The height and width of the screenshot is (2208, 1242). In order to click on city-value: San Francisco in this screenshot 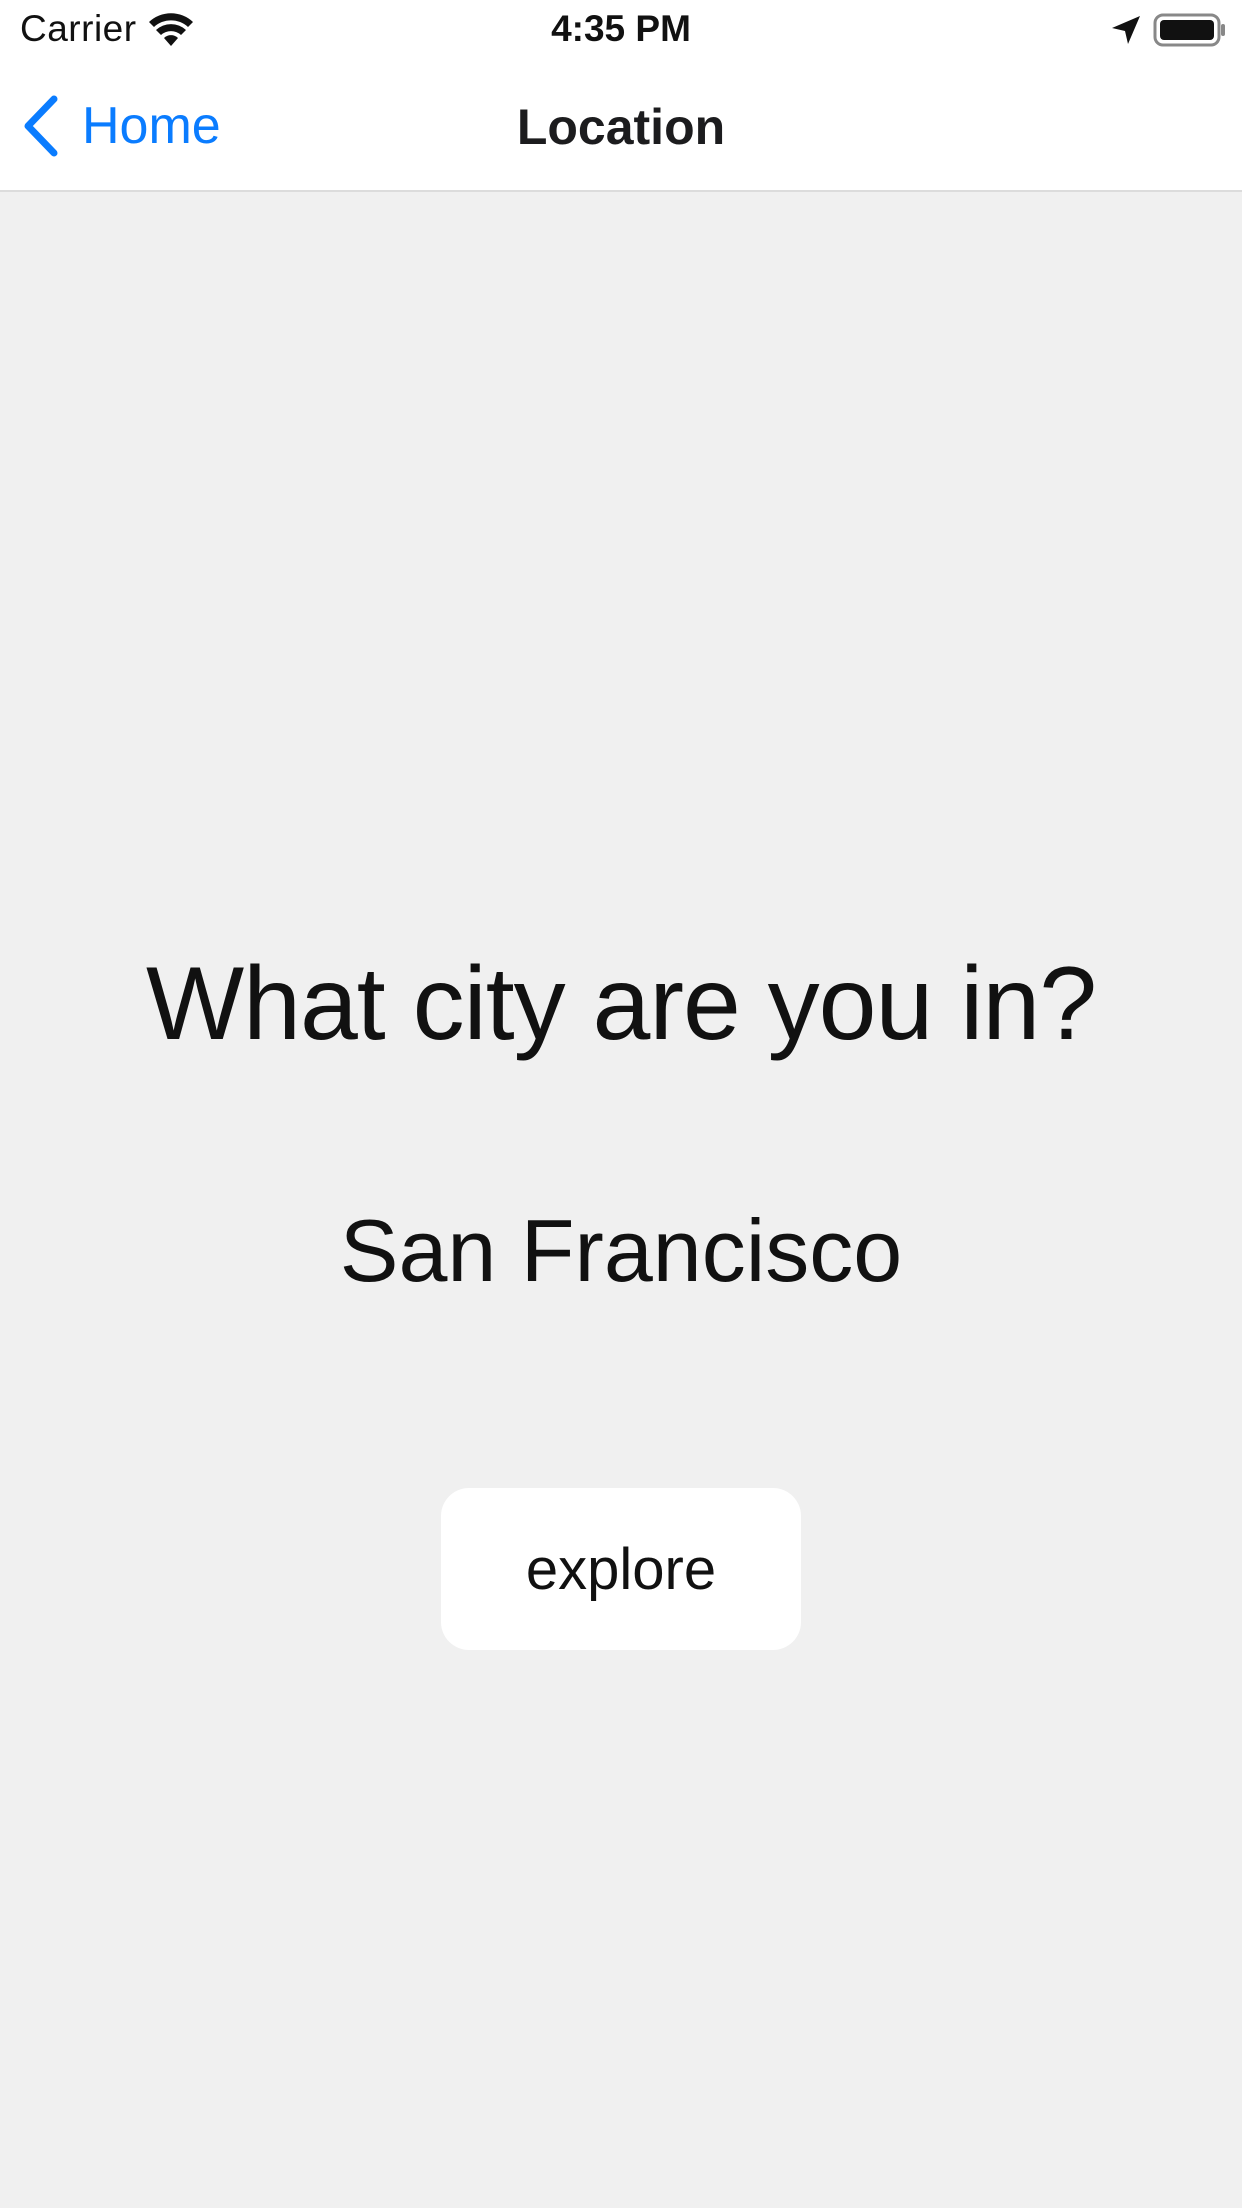, I will do `click(621, 1251)`.